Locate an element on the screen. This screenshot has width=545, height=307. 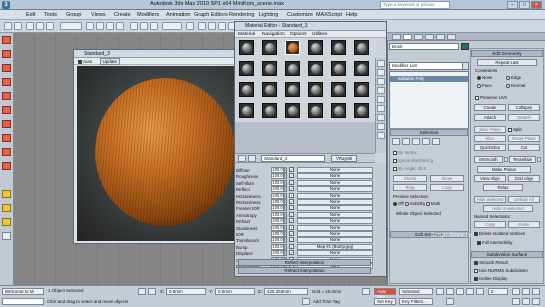
maxscript-input is located at coordinates (23, 301).